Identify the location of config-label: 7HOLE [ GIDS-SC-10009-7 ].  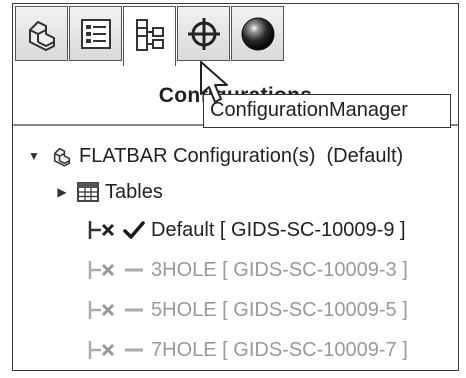
(279, 349).